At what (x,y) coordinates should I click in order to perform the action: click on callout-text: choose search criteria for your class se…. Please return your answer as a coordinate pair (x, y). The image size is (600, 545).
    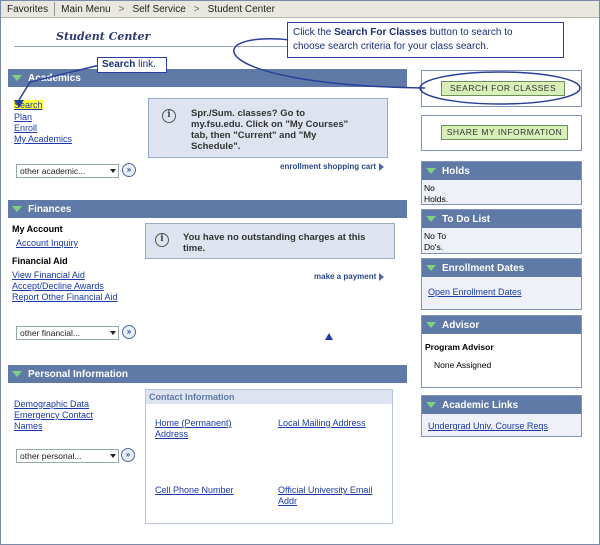
    Looking at the image, I should click on (391, 46).